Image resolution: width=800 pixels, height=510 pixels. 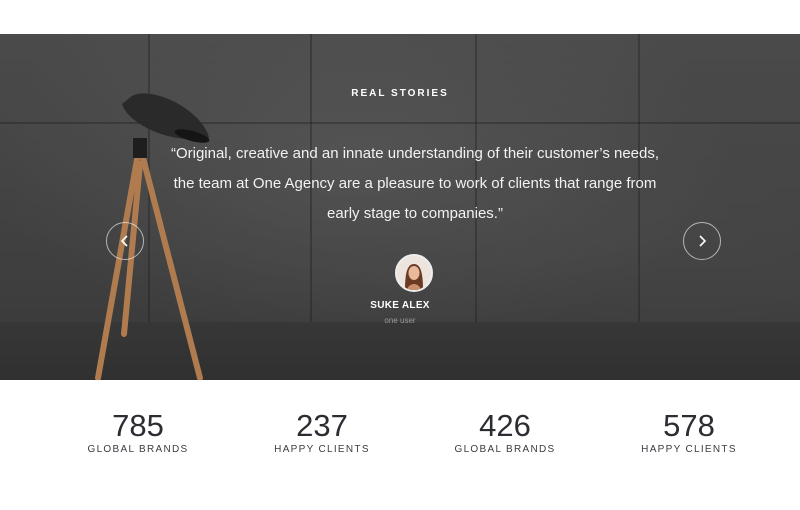 What do you see at coordinates (505, 425) in the screenshot?
I see `stat-number: 426` at bounding box center [505, 425].